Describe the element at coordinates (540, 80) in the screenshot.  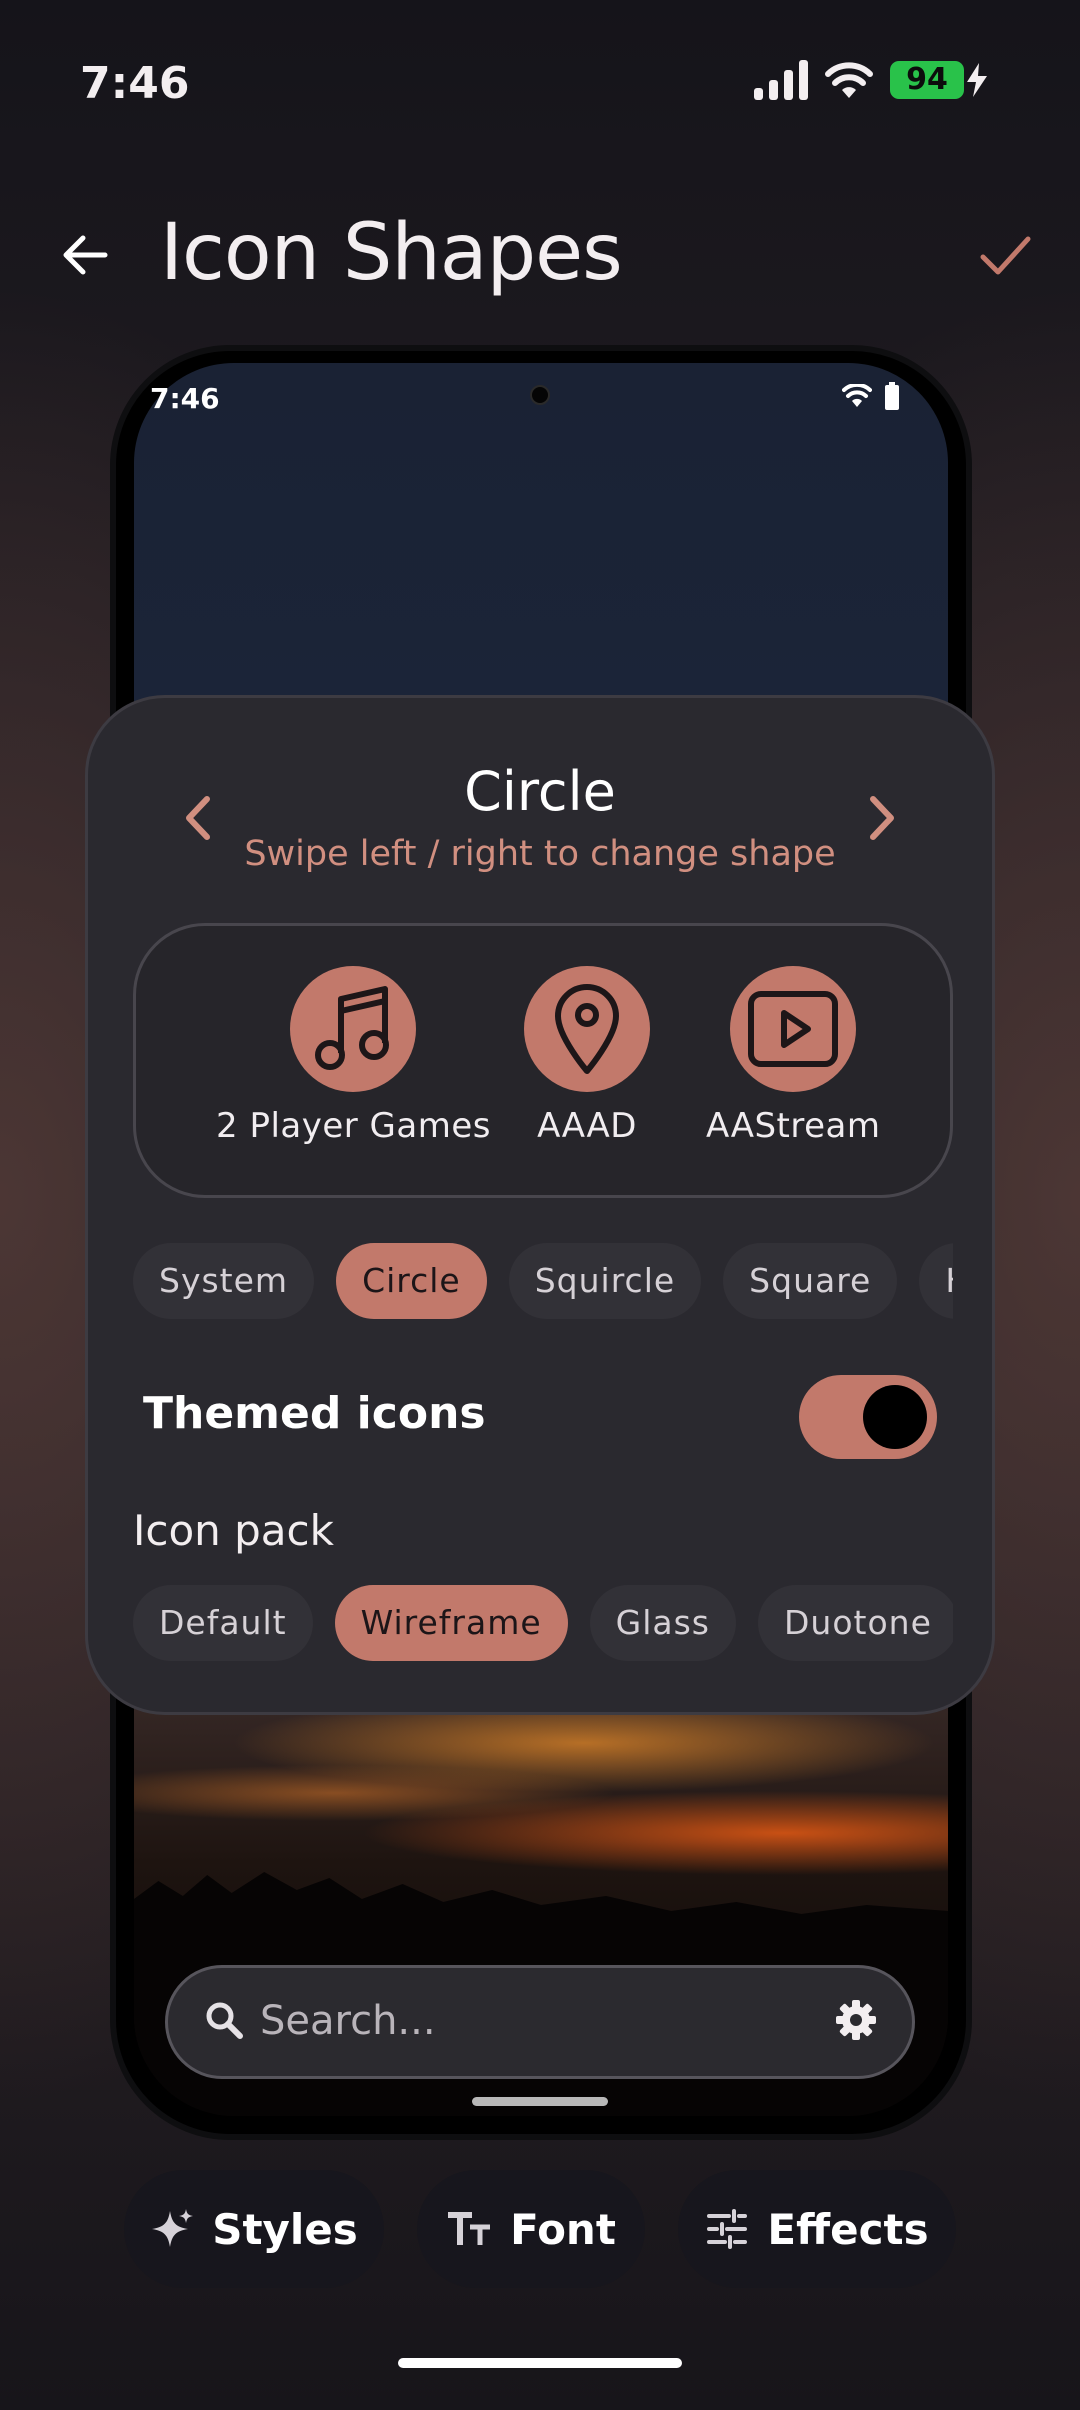
I see `status-bar: 7:46 94` at that location.